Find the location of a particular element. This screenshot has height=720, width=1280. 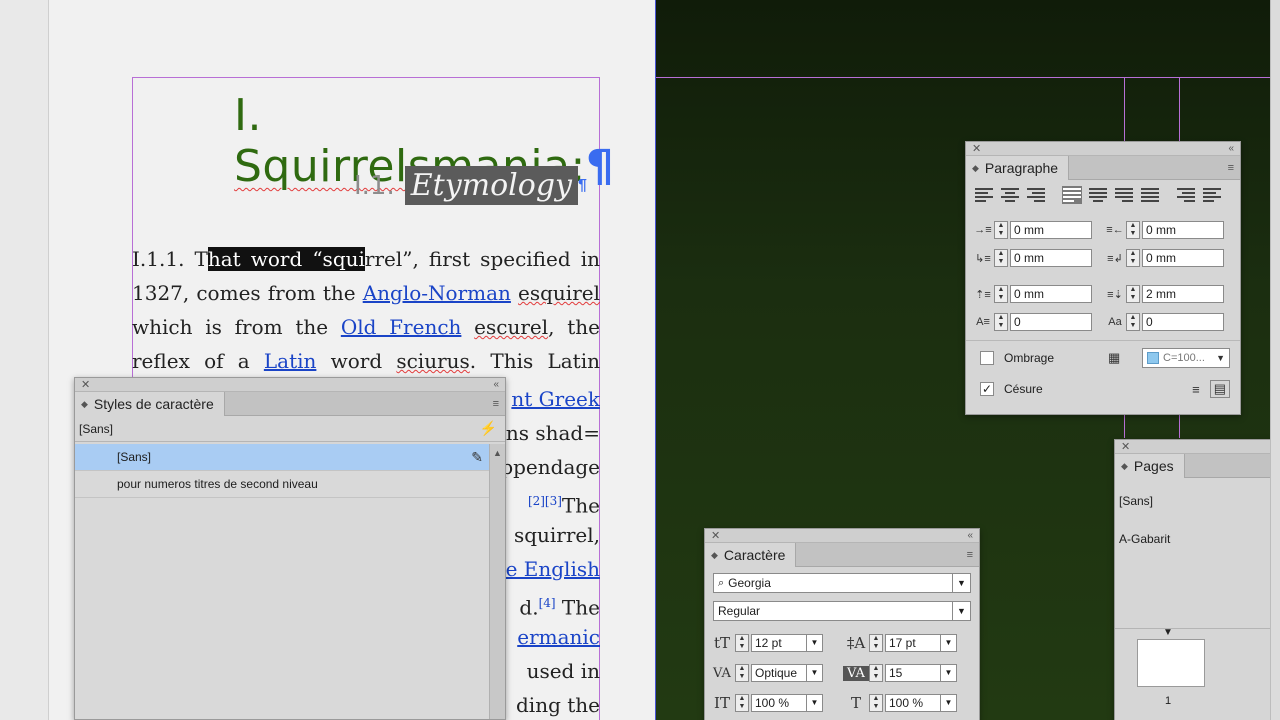

hyperlink-old-french: Old French is located at coordinates (401, 327).